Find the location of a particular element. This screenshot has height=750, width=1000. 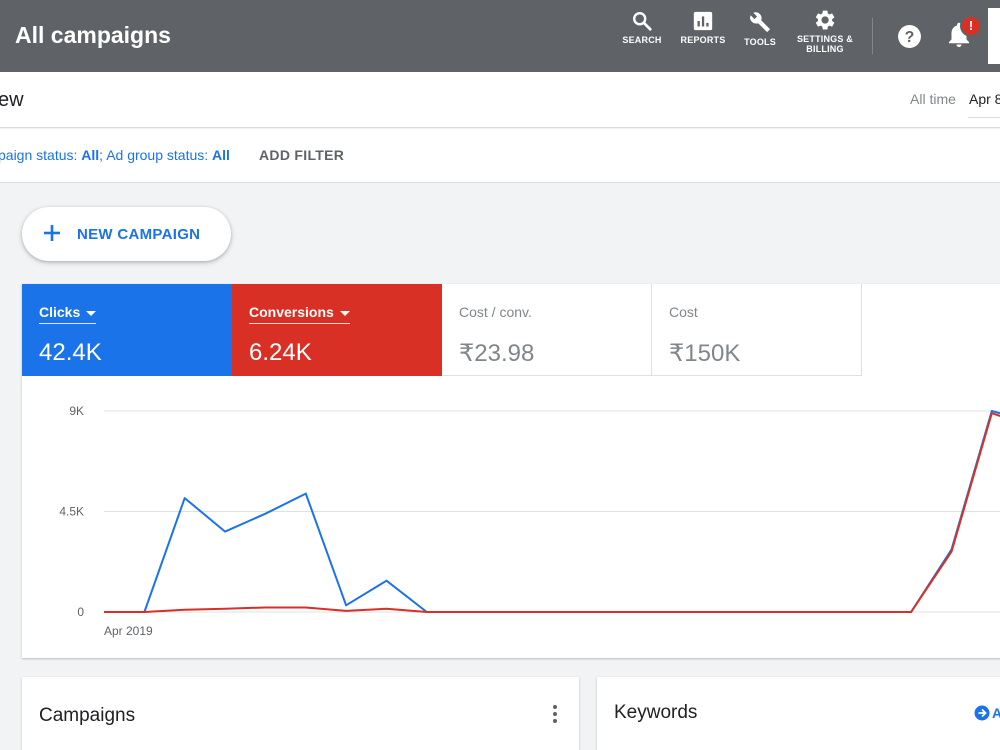

reports-label: REPORTS is located at coordinates (703, 40).